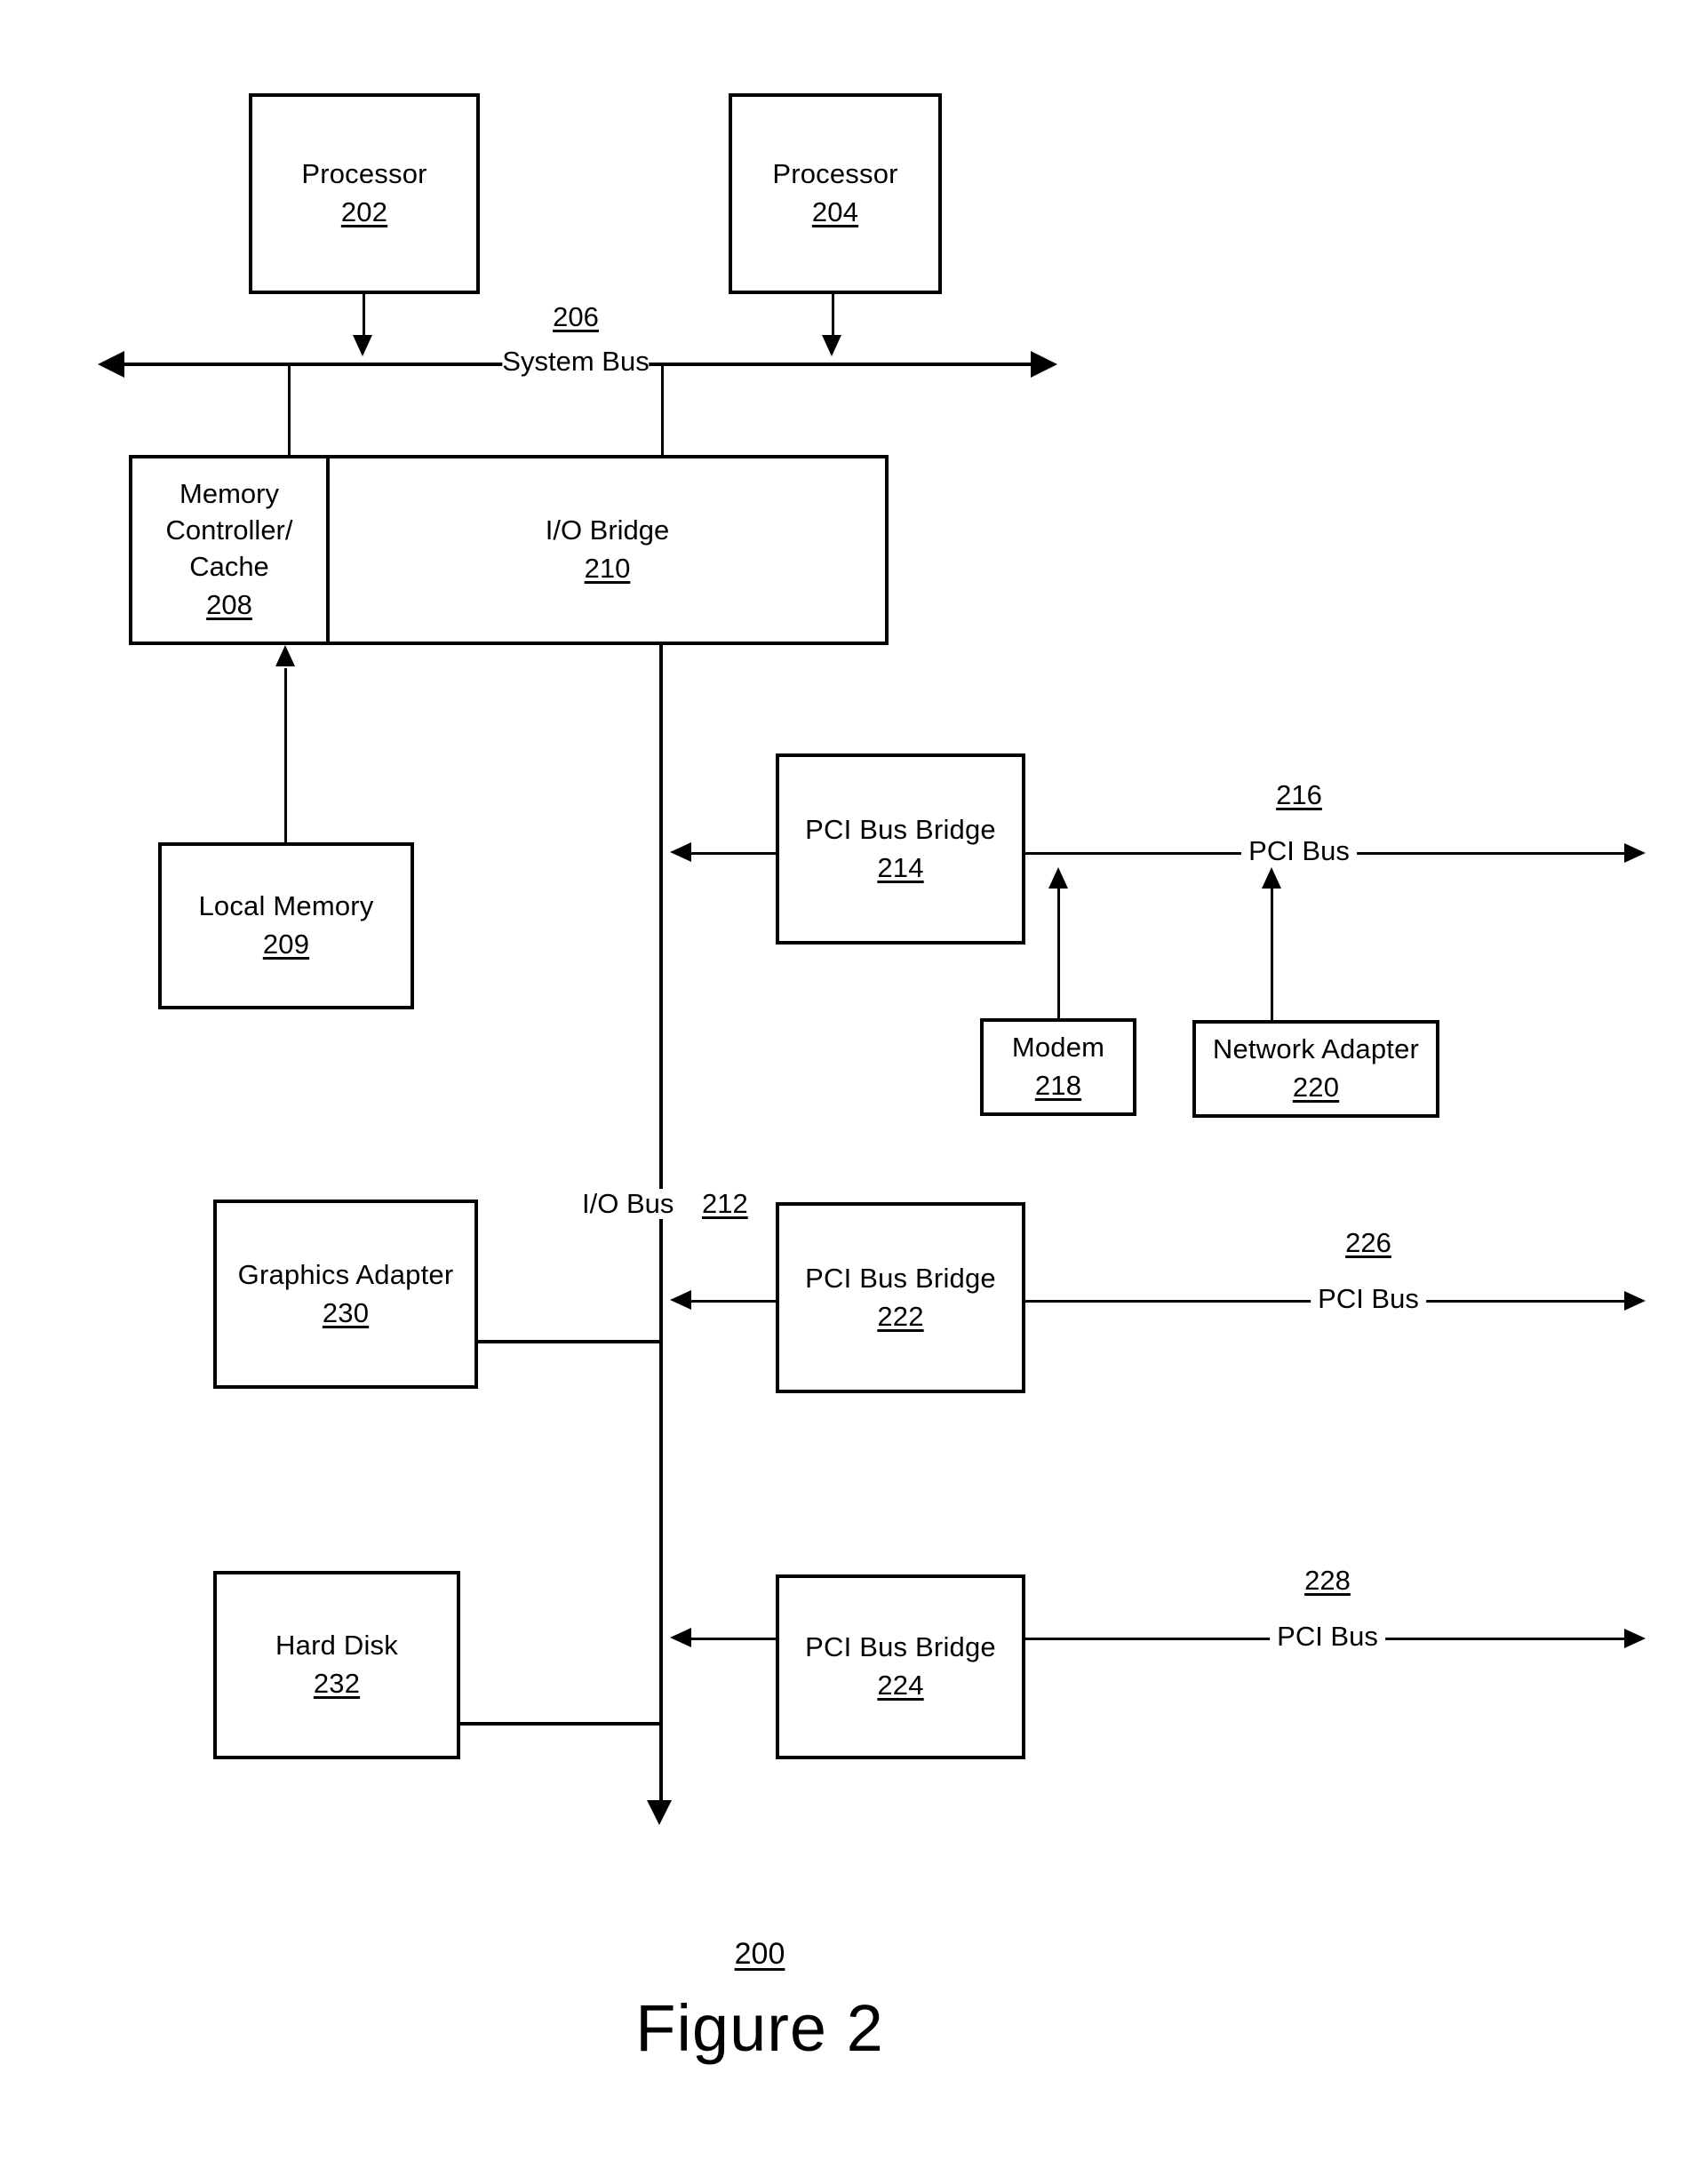 This screenshot has height=2184, width=1690. What do you see at coordinates (1044, 365) in the screenshot?
I see `arrowhead-right-system-bus` at bounding box center [1044, 365].